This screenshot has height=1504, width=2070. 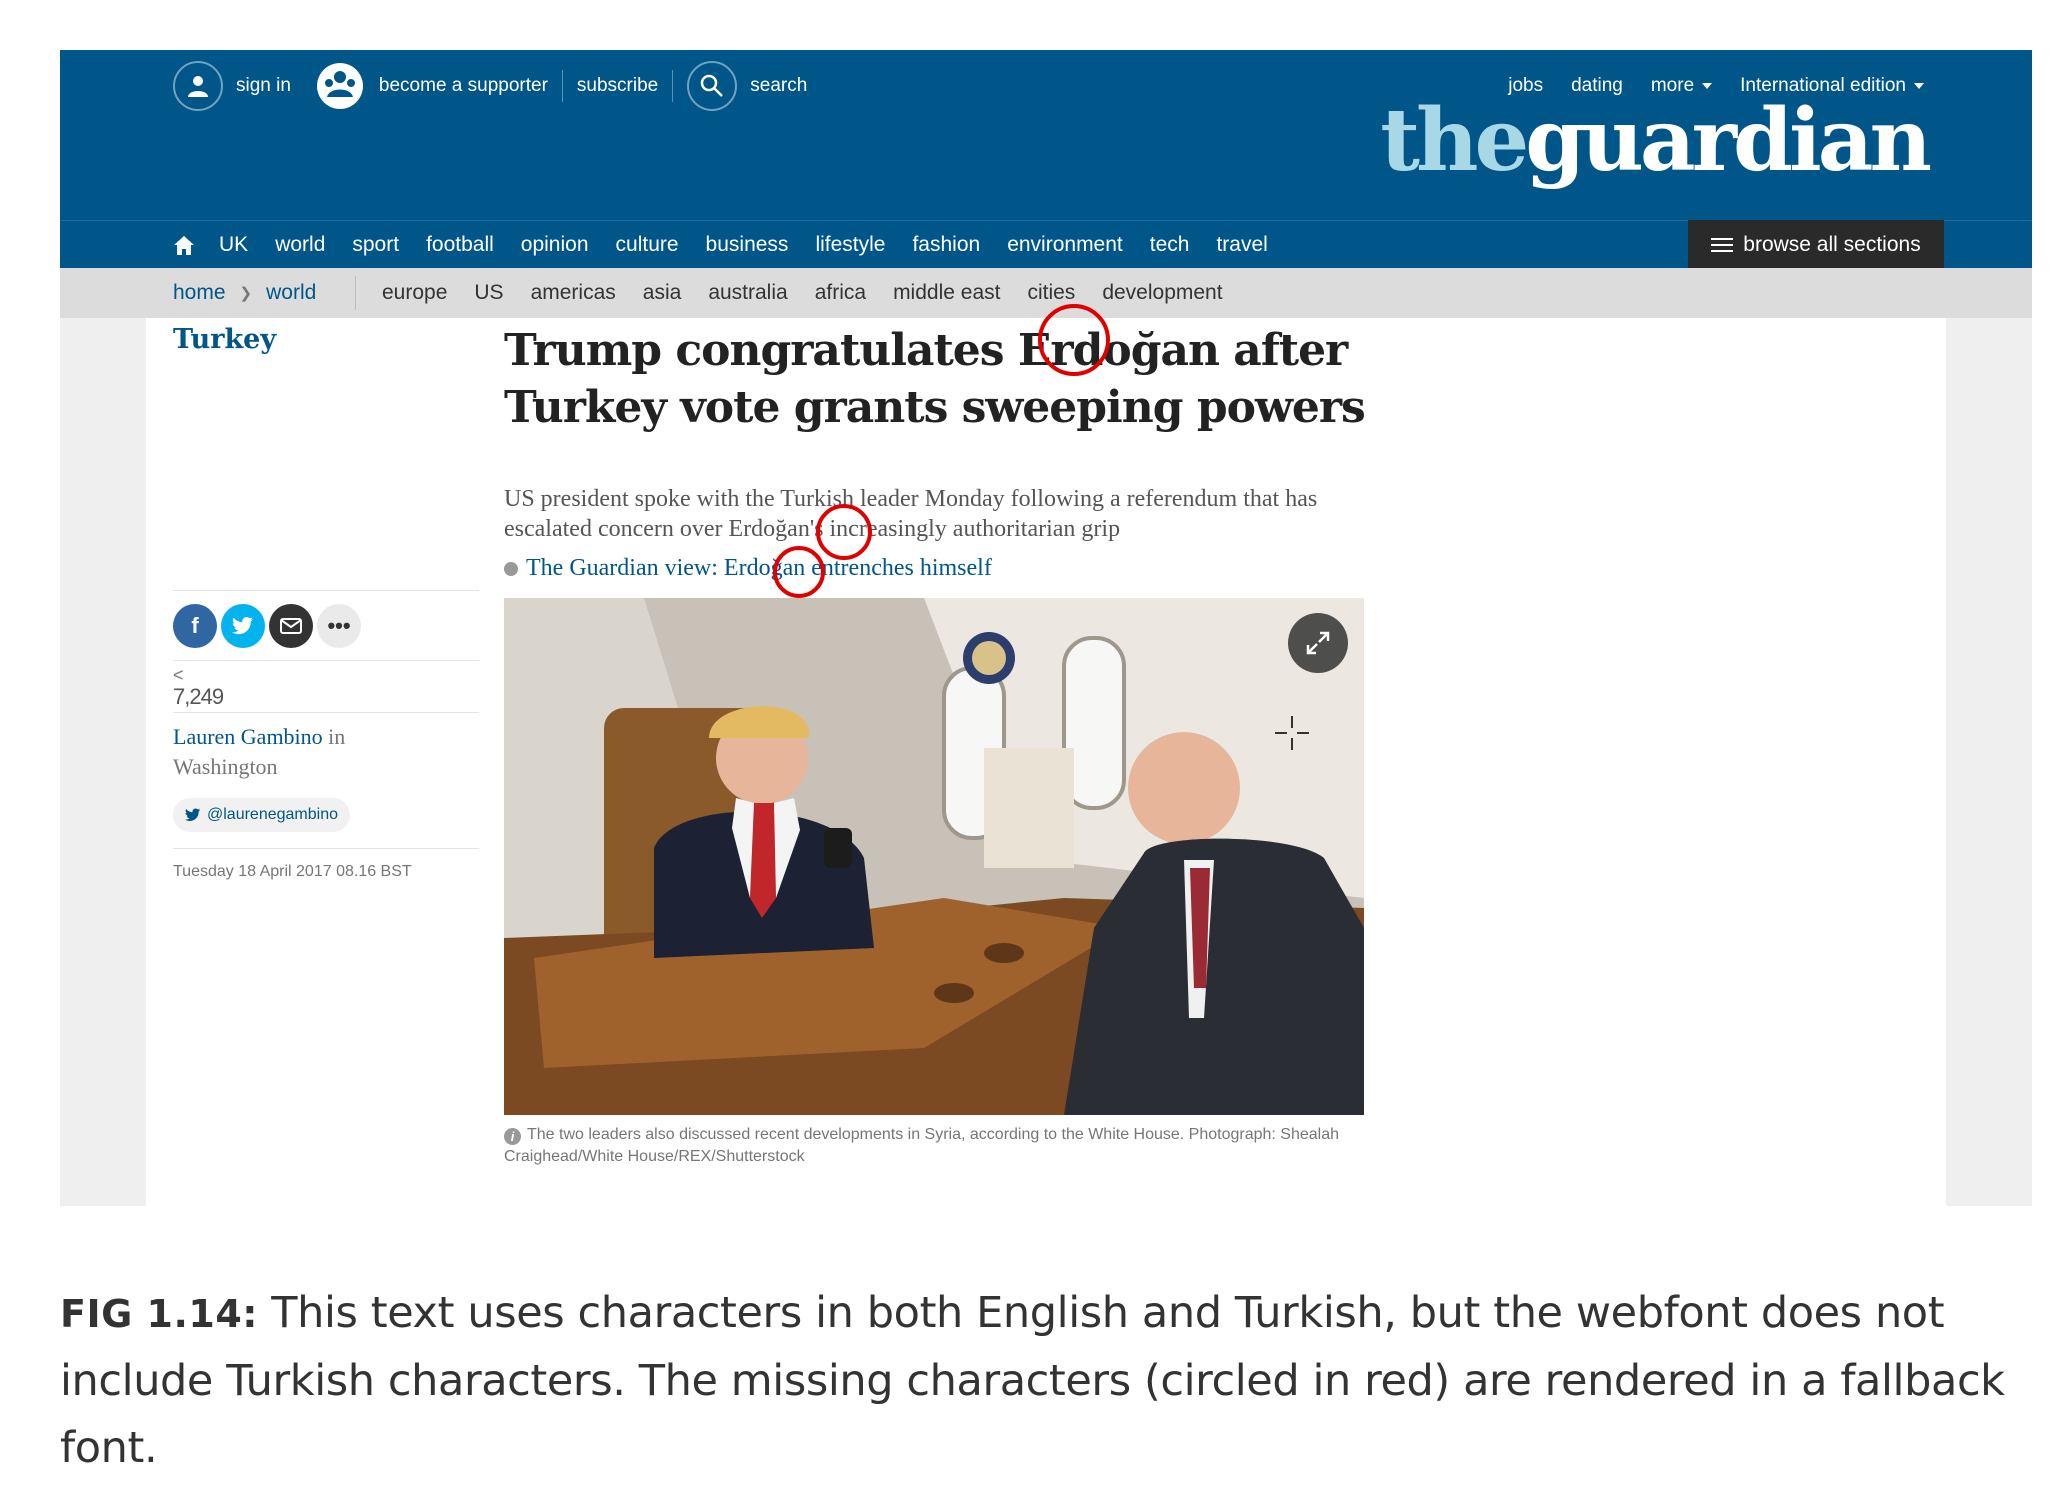 I want to click on breadcrumb-home: home, so click(x=199, y=293).